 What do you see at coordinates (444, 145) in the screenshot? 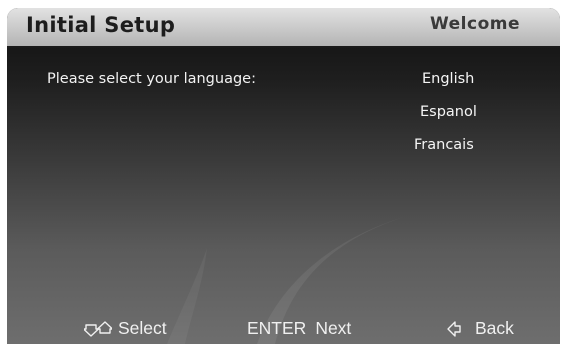
I see `language-option-francais: Francais` at bounding box center [444, 145].